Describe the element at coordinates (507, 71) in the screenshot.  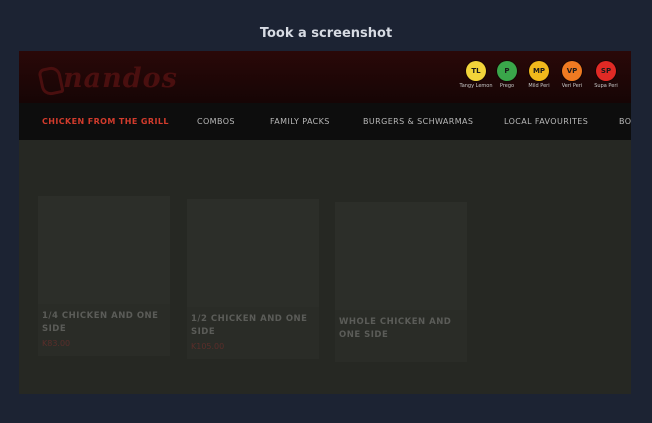
I see `heat-badge-p: P` at that location.